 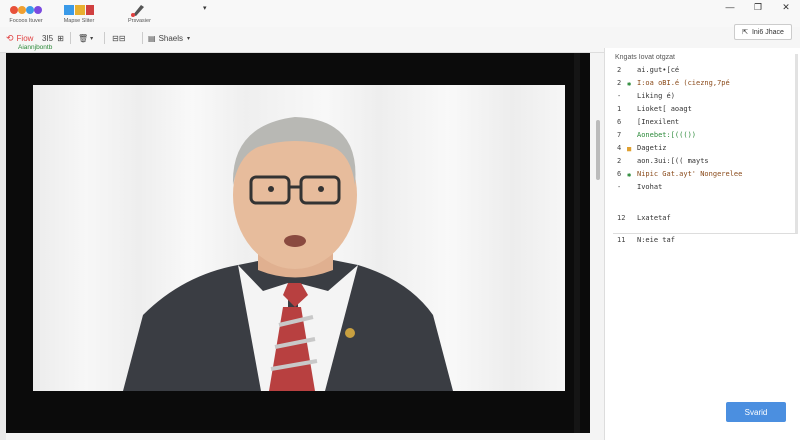 What do you see at coordinates (25, 38) in the screenshot?
I see `flow-label: Fiow` at bounding box center [25, 38].